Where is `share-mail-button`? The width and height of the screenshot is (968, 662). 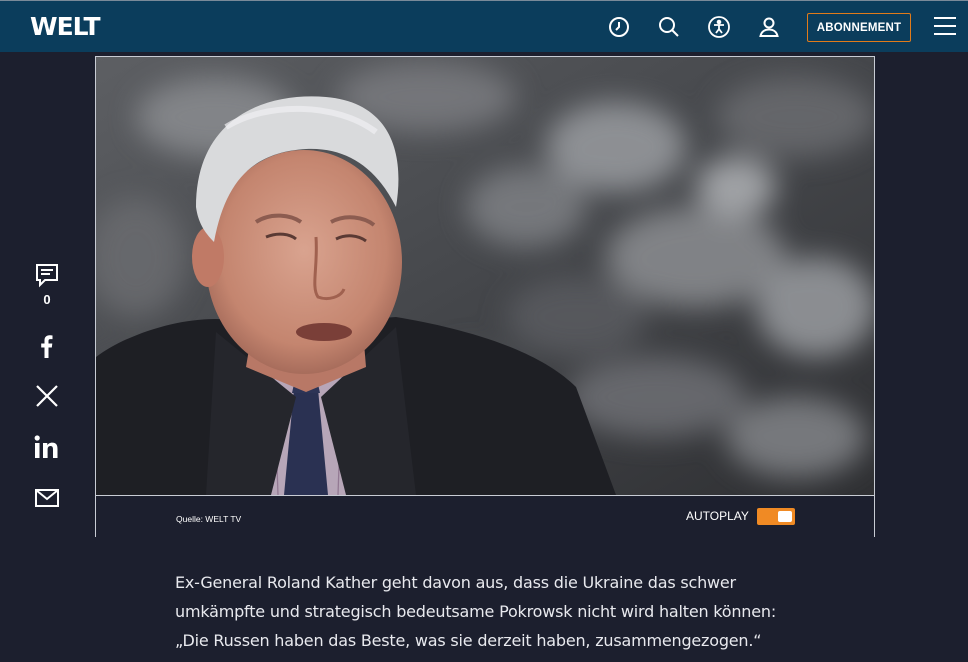
share-mail-button is located at coordinates (47, 498).